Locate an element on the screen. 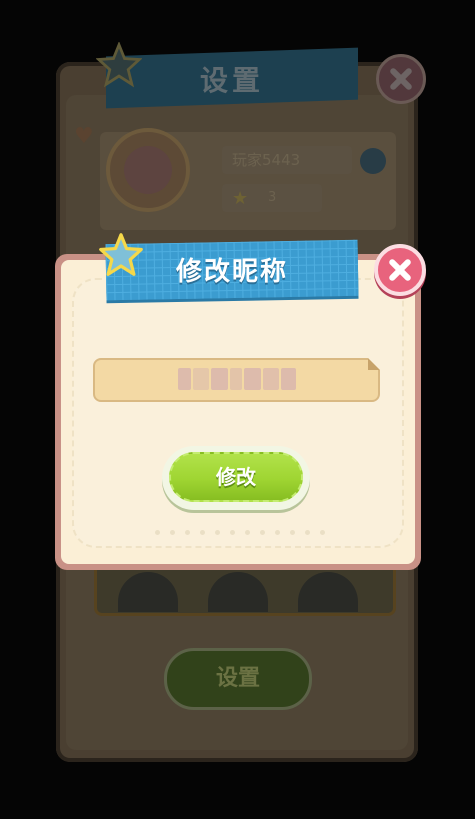  nickname-blurred-text is located at coordinates (237, 379).